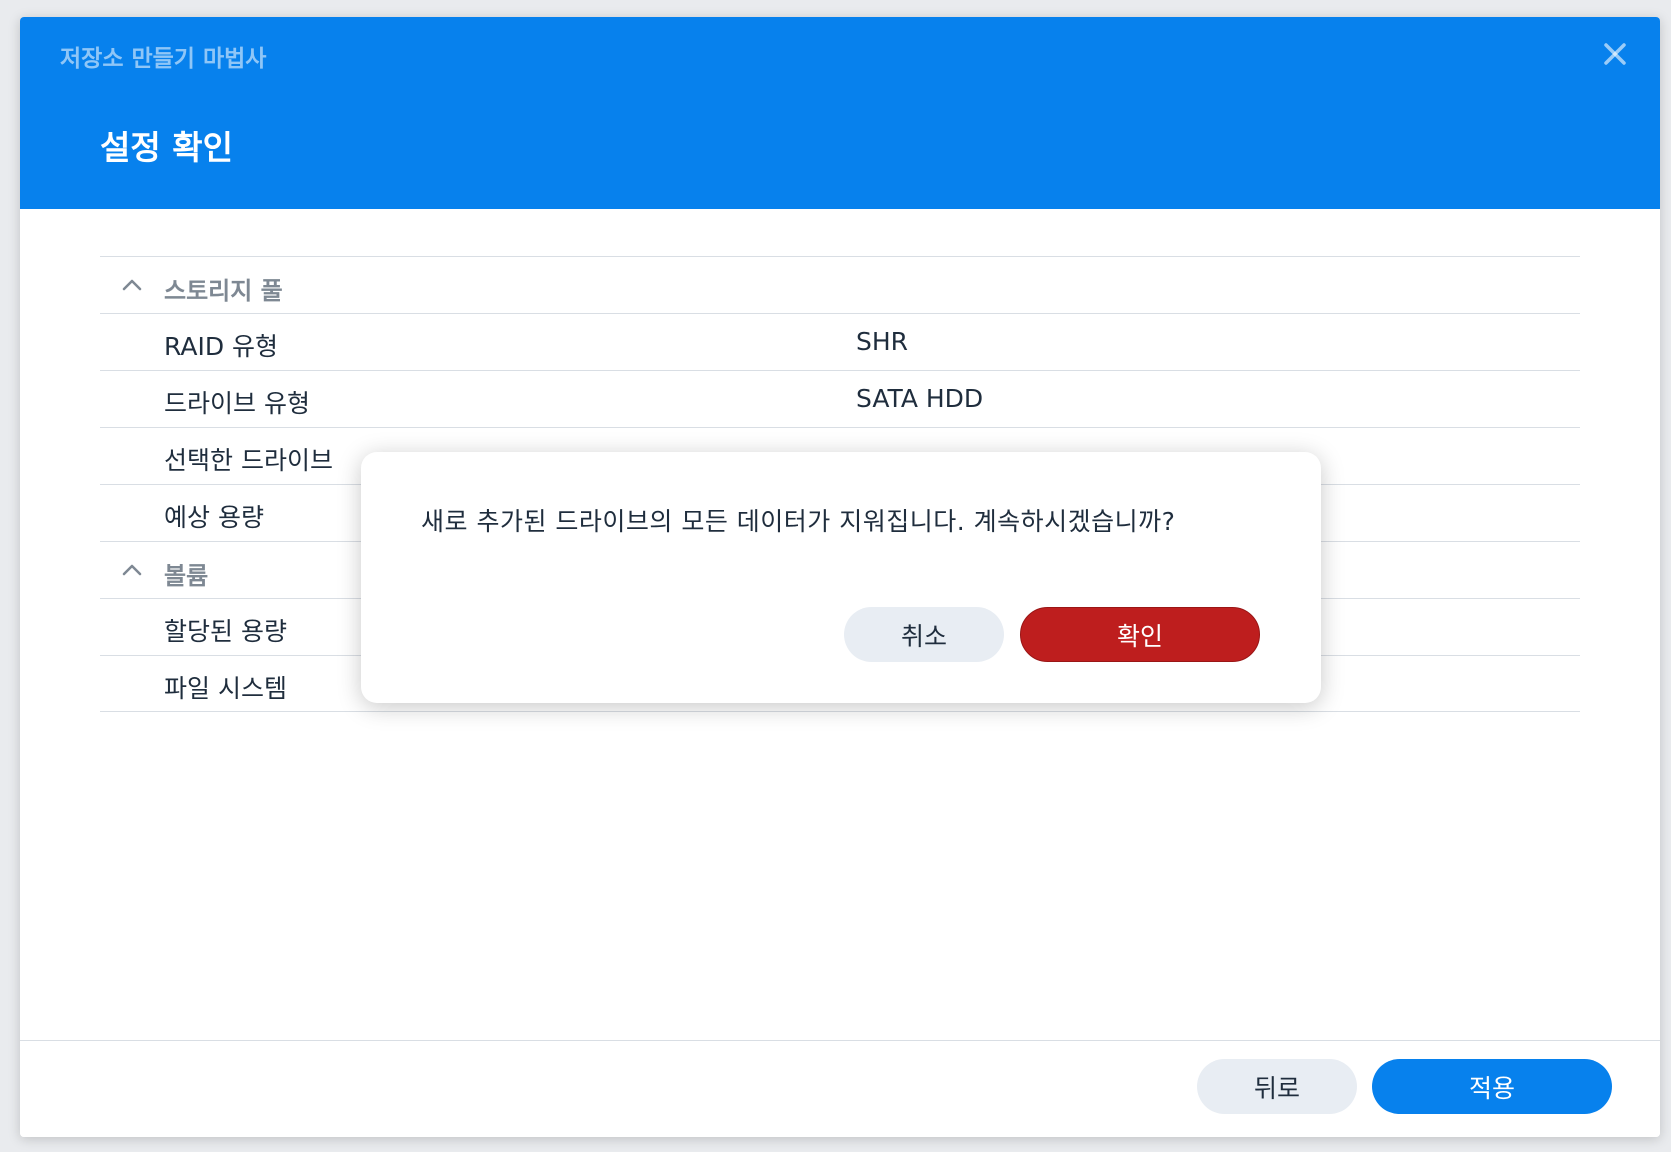 The image size is (1671, 1152). What do you see at coordinates (1140, 634) in the screenshot?
I see `confirm-button: 확인` at bounding box center [1140, 634].